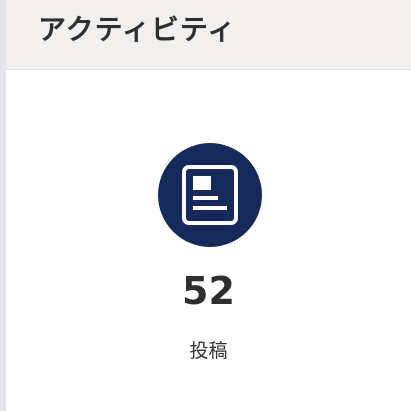 This screenshot has width=411, height=411. What do you see at coordinates (208, 351) in the screenshot?
I see `post-count-label: 投稿` at bounding box center [208, 351].